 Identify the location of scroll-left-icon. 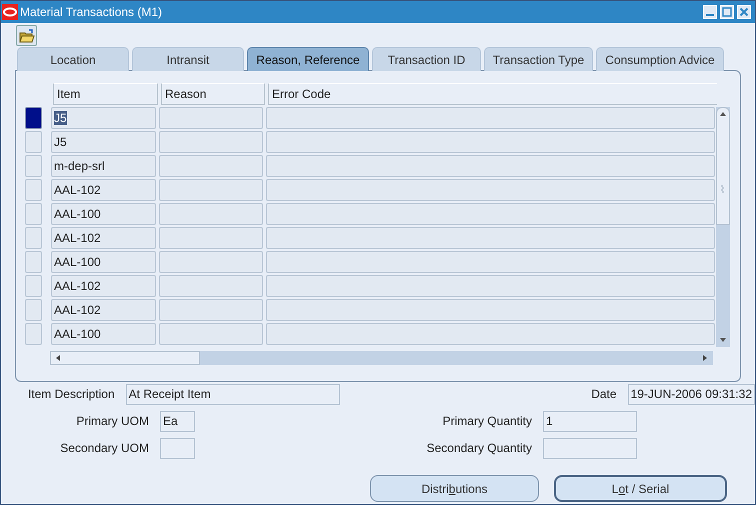
(58, 358).